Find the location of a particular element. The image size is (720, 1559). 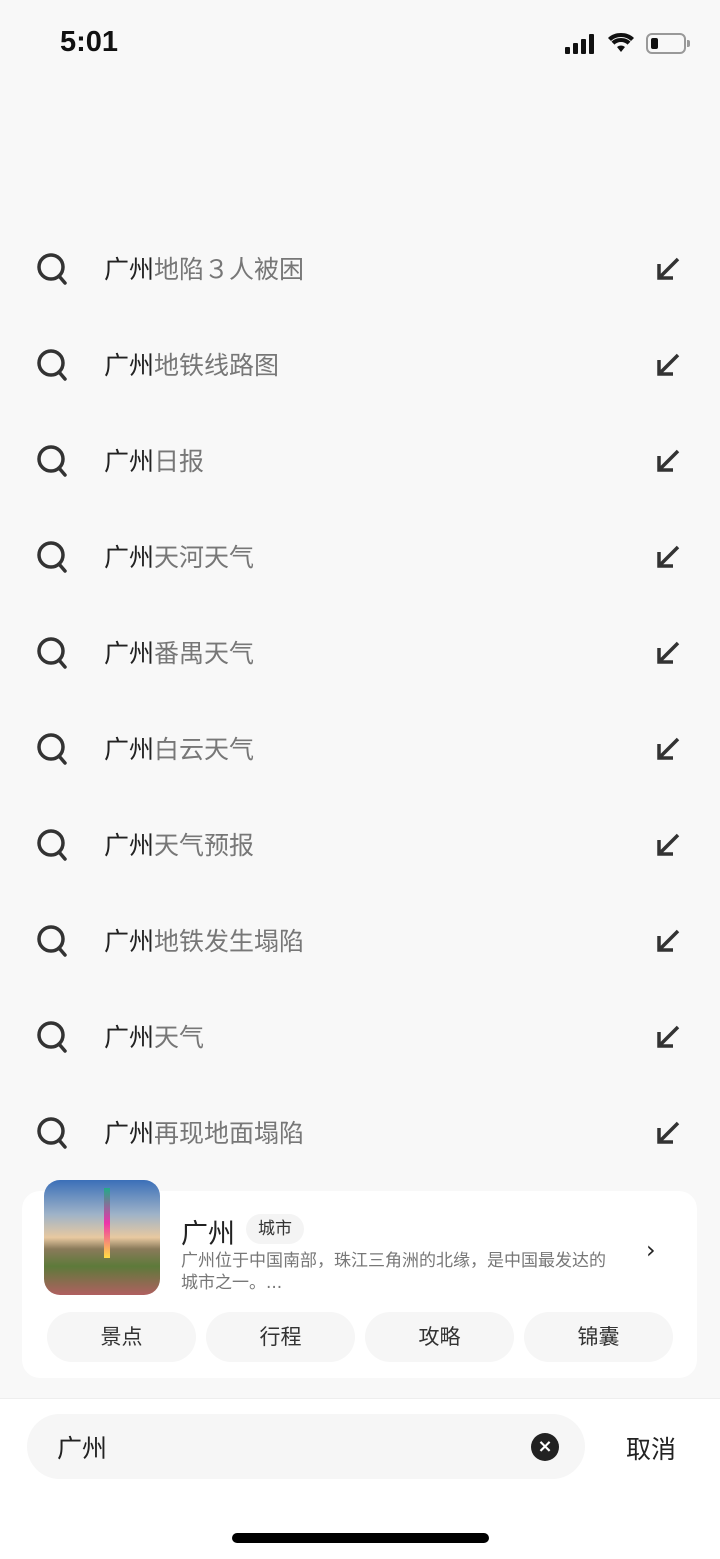

status-time: 5:01 is located at coordinates (89, 42).